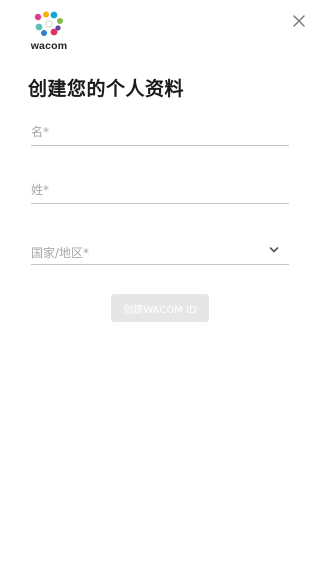 The image size is (320, 569). I want to click on chevron-down-icon, so click(274, 250).